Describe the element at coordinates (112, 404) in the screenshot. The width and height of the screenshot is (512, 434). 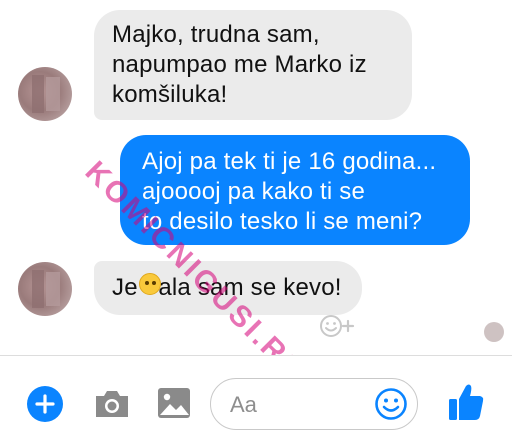
I see `camera-icon` at that location.